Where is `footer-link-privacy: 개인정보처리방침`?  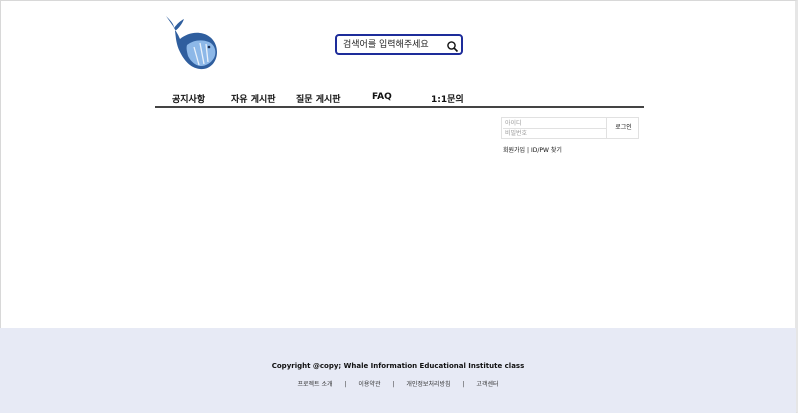
footer-link-privacy: 개인정보처리방침 is located at coordinates (428, 384).